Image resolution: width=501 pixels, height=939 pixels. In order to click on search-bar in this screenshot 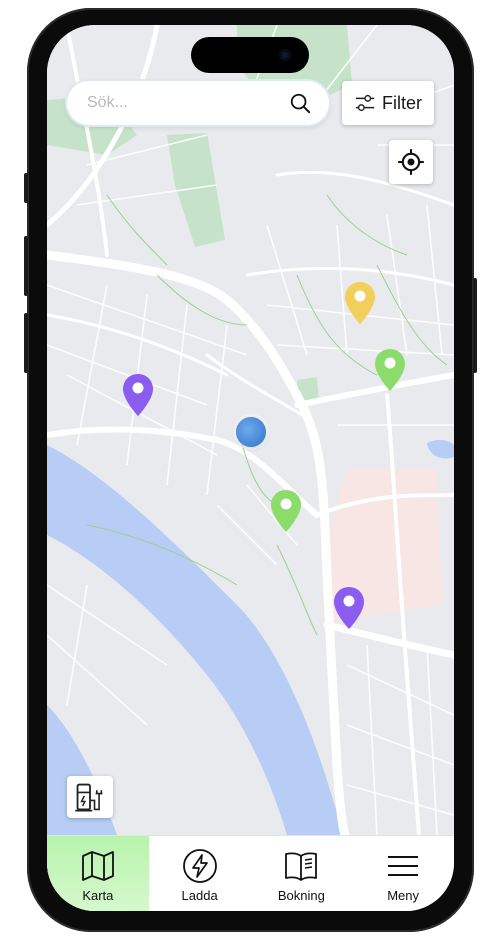, I will do `click(198, 103)`.